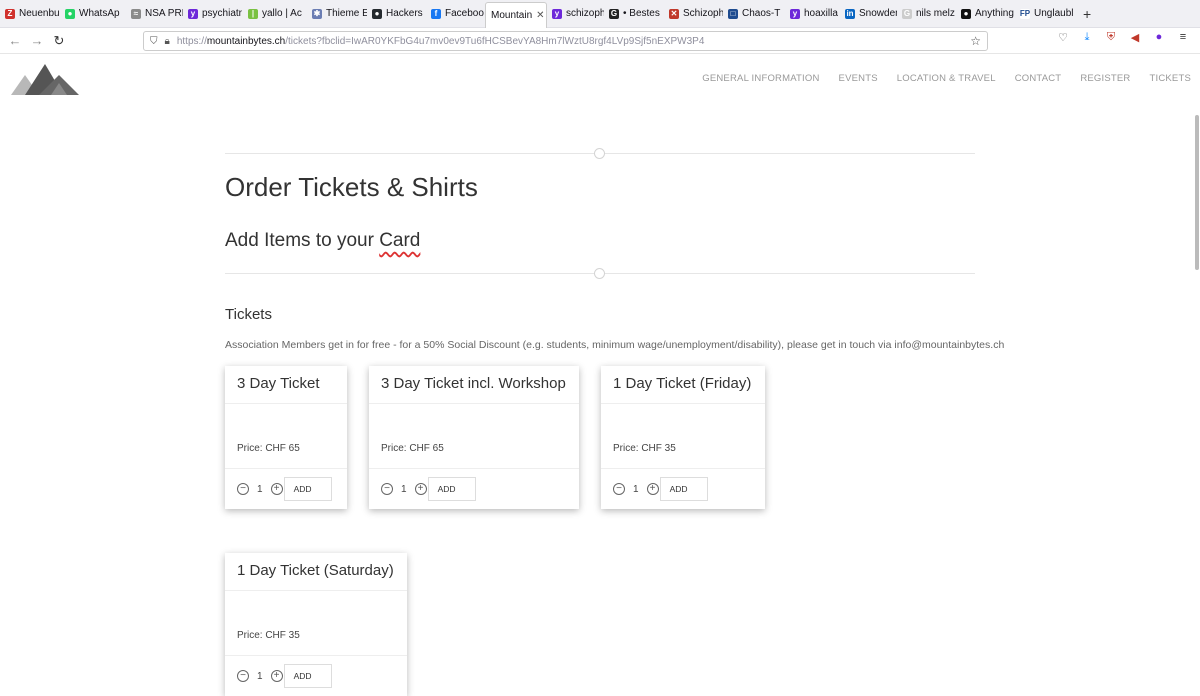  I want to click on browser-tab: ✱ Thieme E, so click(337, 14).